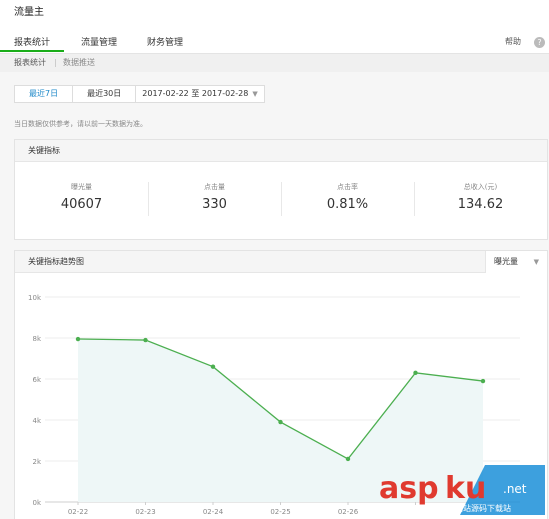  I want to click on metric-label: 点击率, so click(347, 187).